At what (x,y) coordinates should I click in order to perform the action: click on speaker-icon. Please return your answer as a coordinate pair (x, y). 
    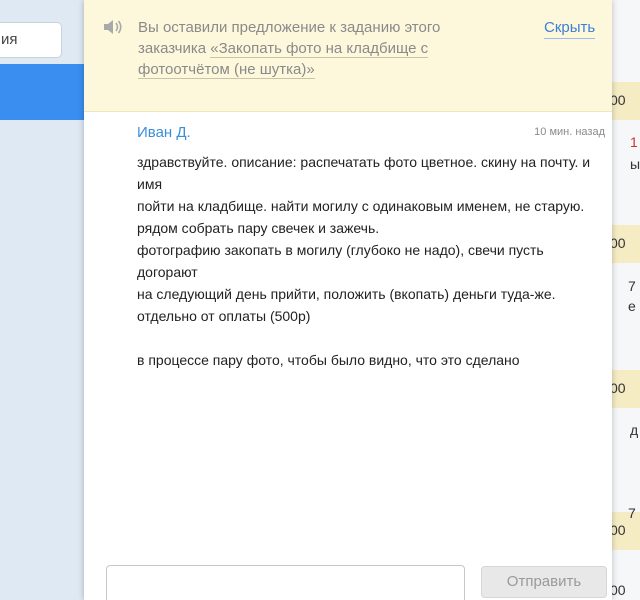
    Looking at the image, I should click on (113, 27).